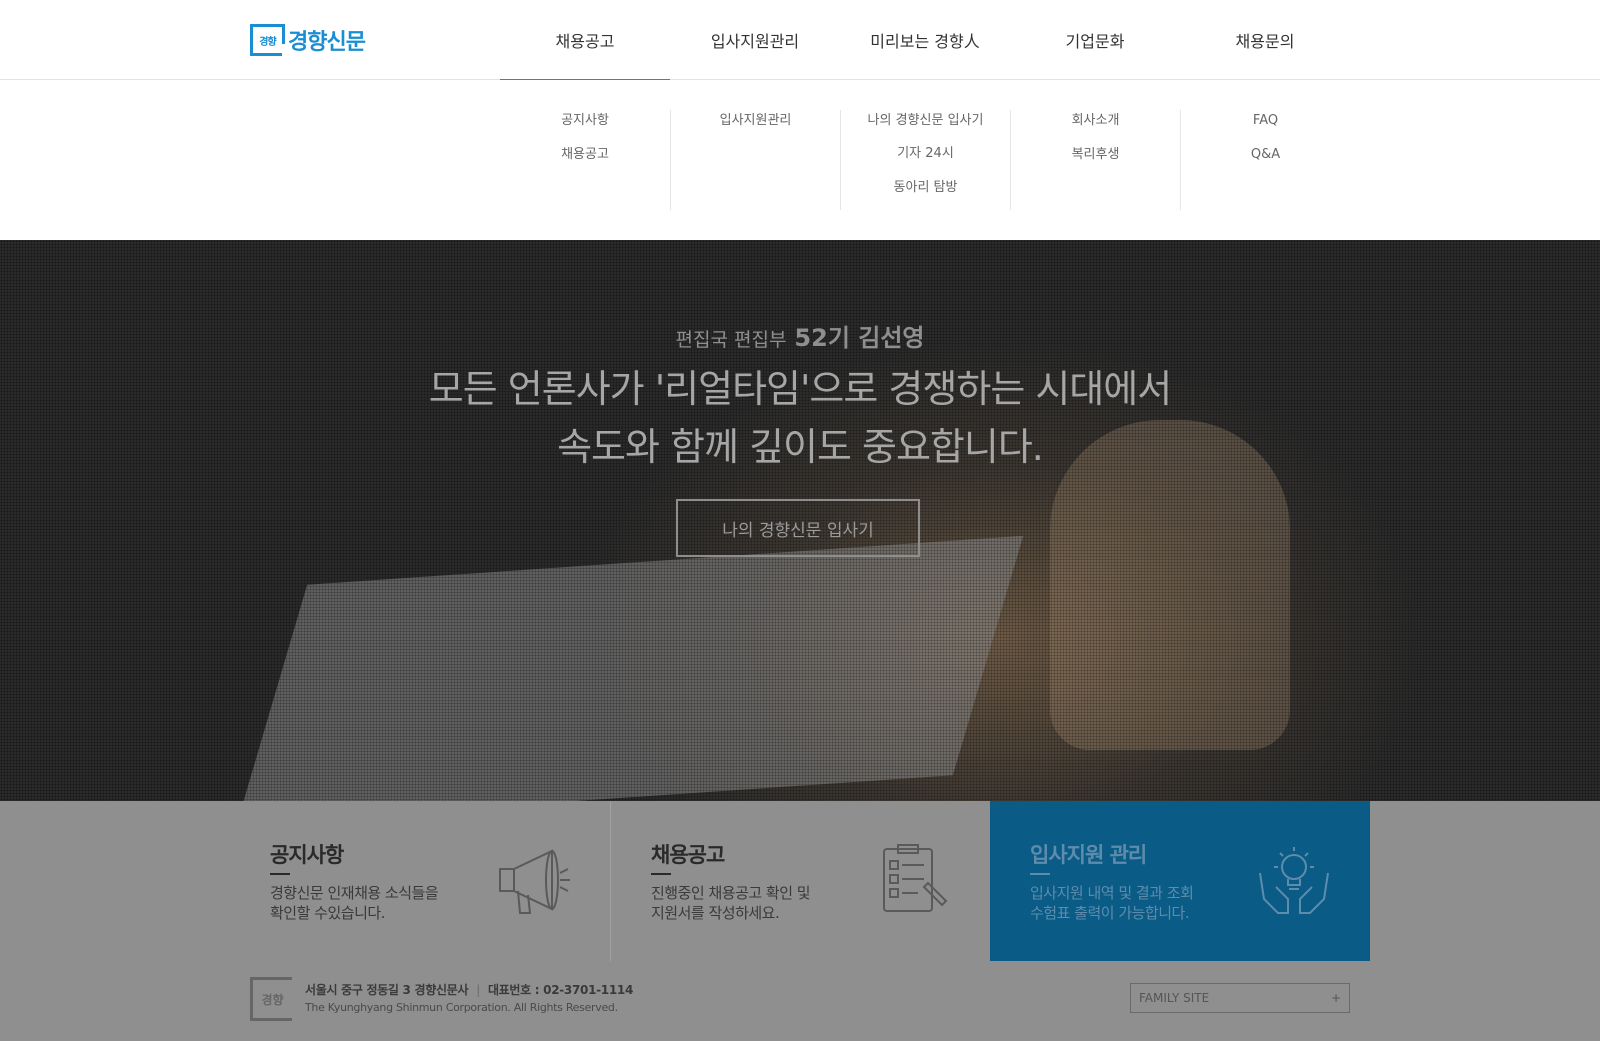 The height and width of the screenshot is (1041, 1600). I want to click on nav-item-inquiry: 채용문의, so click(1265, 40).